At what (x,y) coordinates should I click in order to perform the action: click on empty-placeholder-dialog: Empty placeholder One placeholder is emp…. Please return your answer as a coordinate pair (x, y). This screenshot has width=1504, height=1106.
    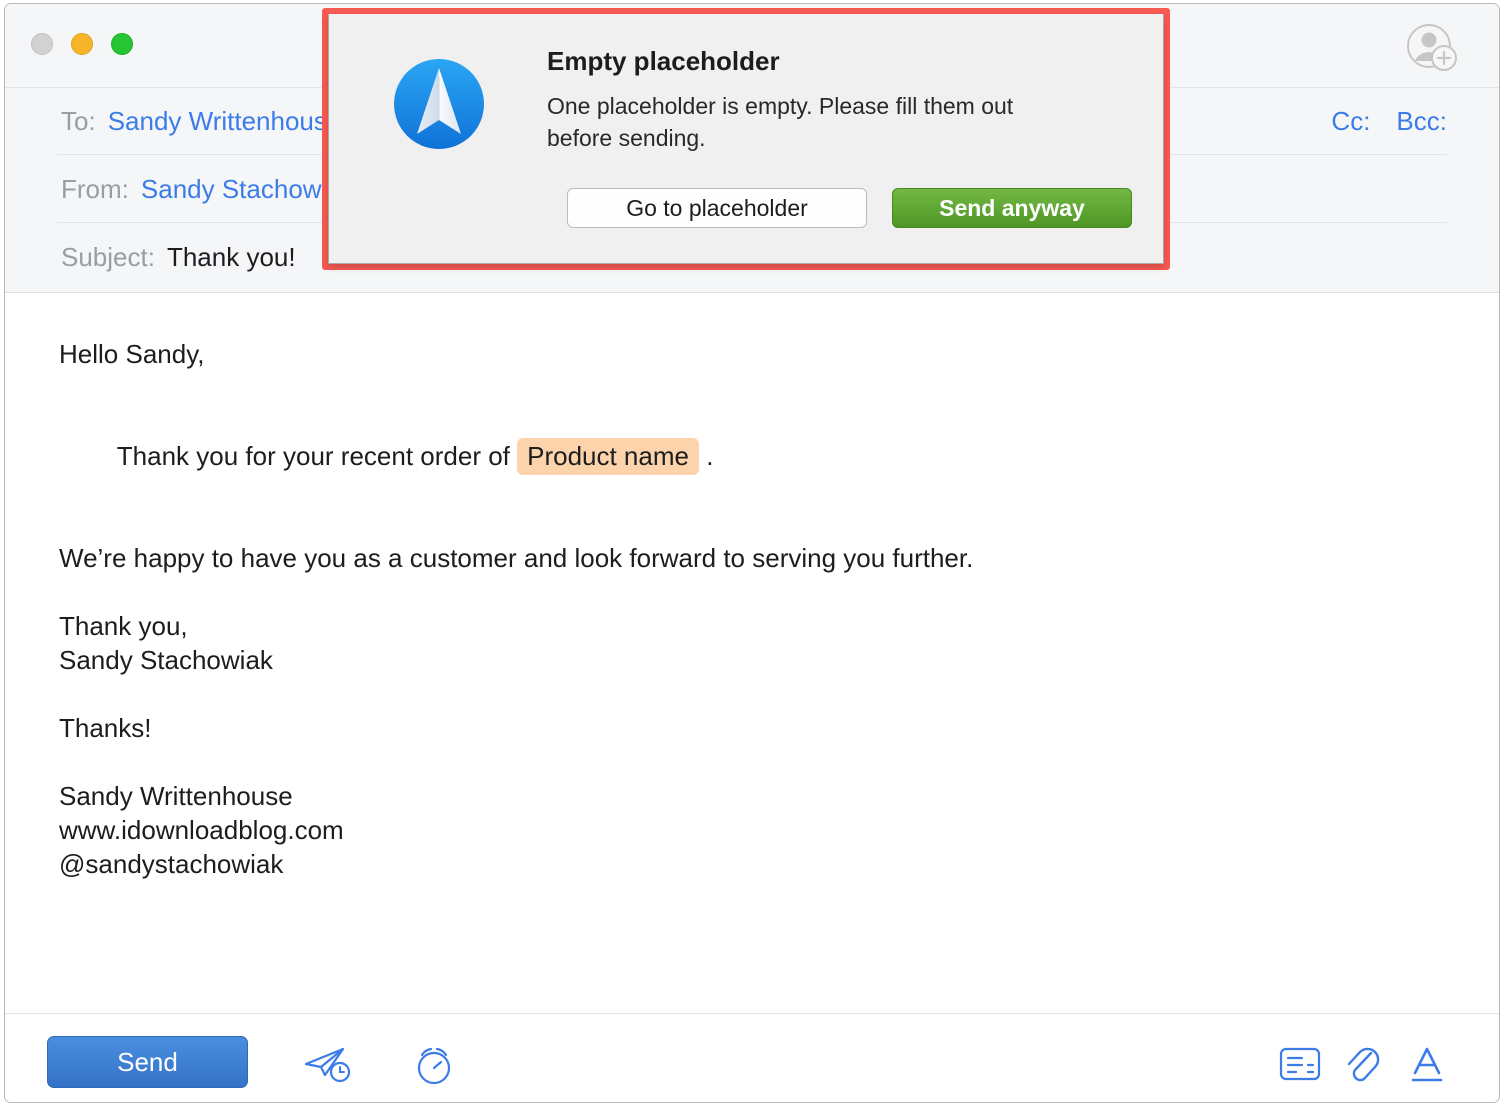
    Looking at the image, I should click on (746, 139).